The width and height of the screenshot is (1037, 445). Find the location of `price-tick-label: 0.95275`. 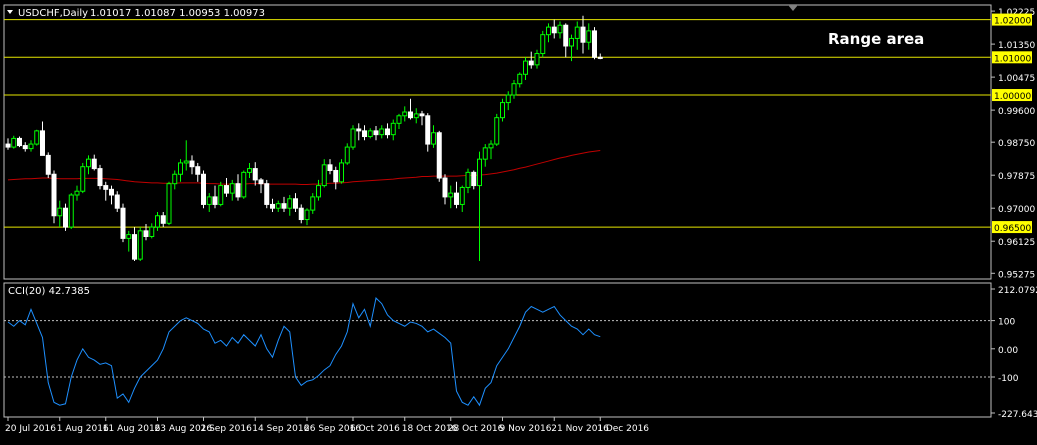

price-tick-label: 0.95275 is located at coordinates (1016, 275).